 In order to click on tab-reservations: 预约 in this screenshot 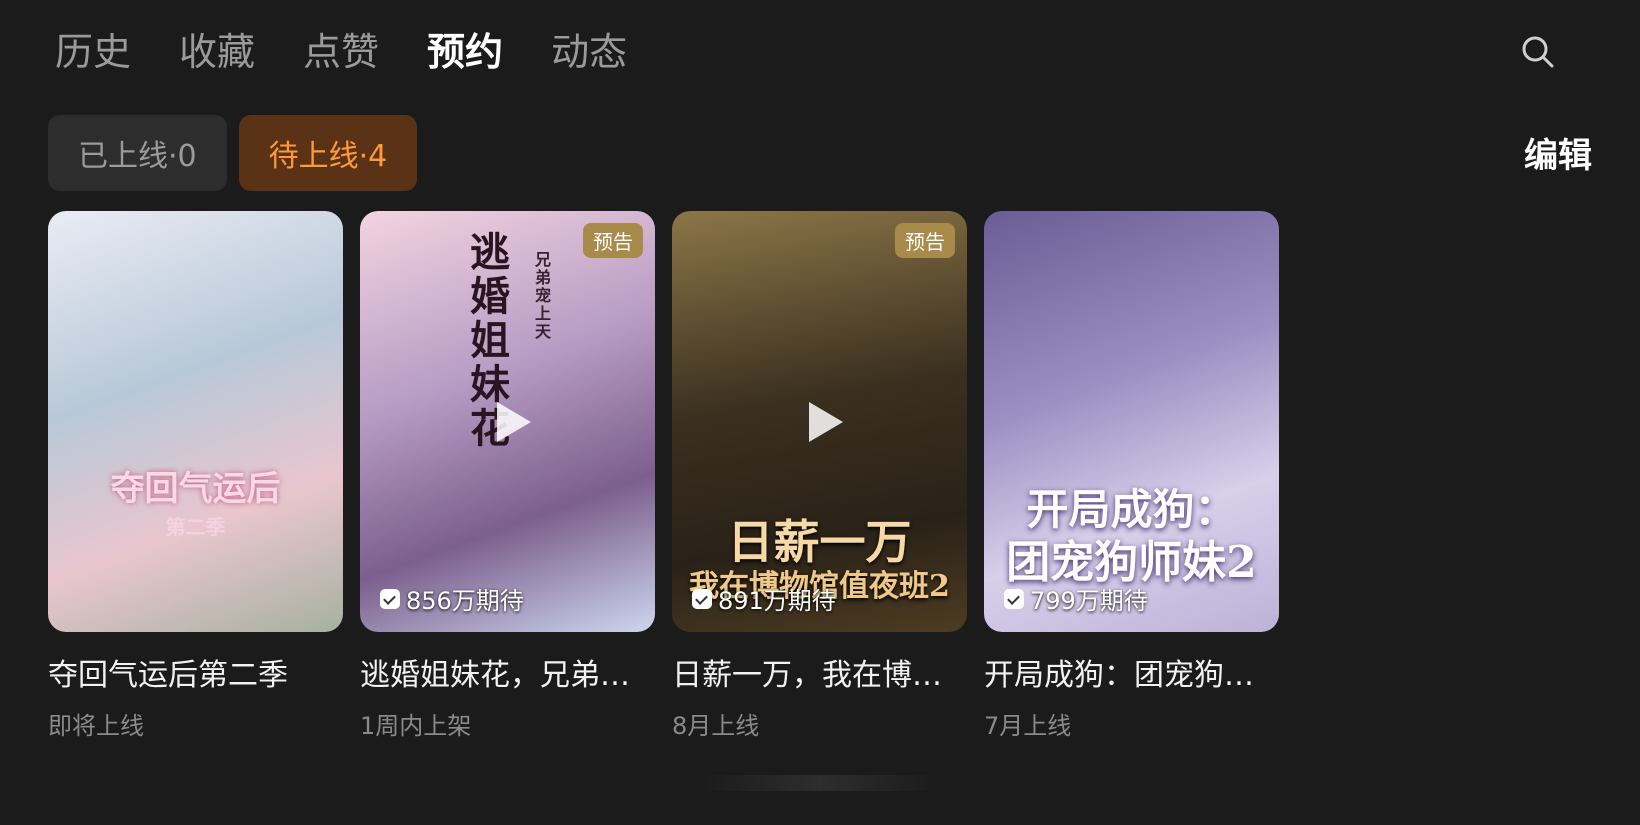, I will do `click(465, 52)`.